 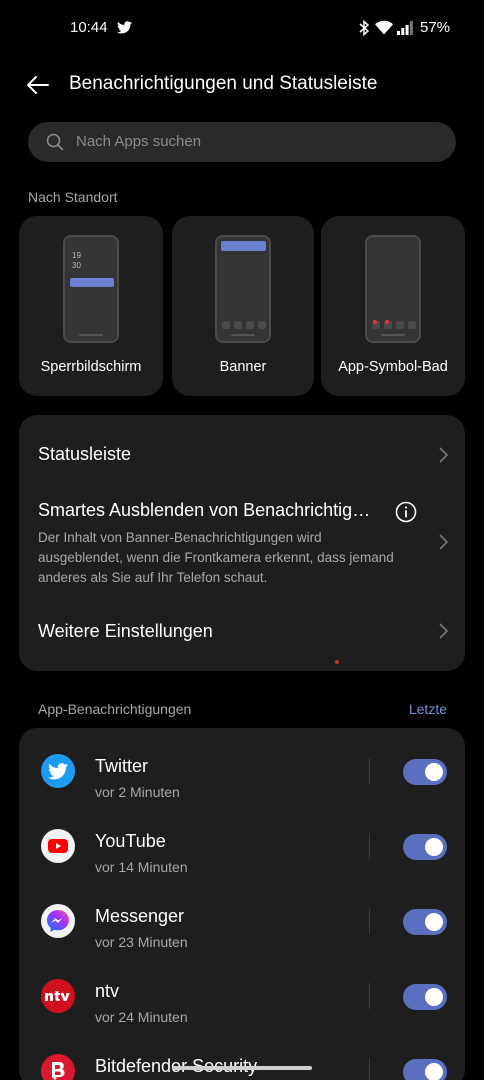 I want to click on back-button, so click(x=38, y=85).